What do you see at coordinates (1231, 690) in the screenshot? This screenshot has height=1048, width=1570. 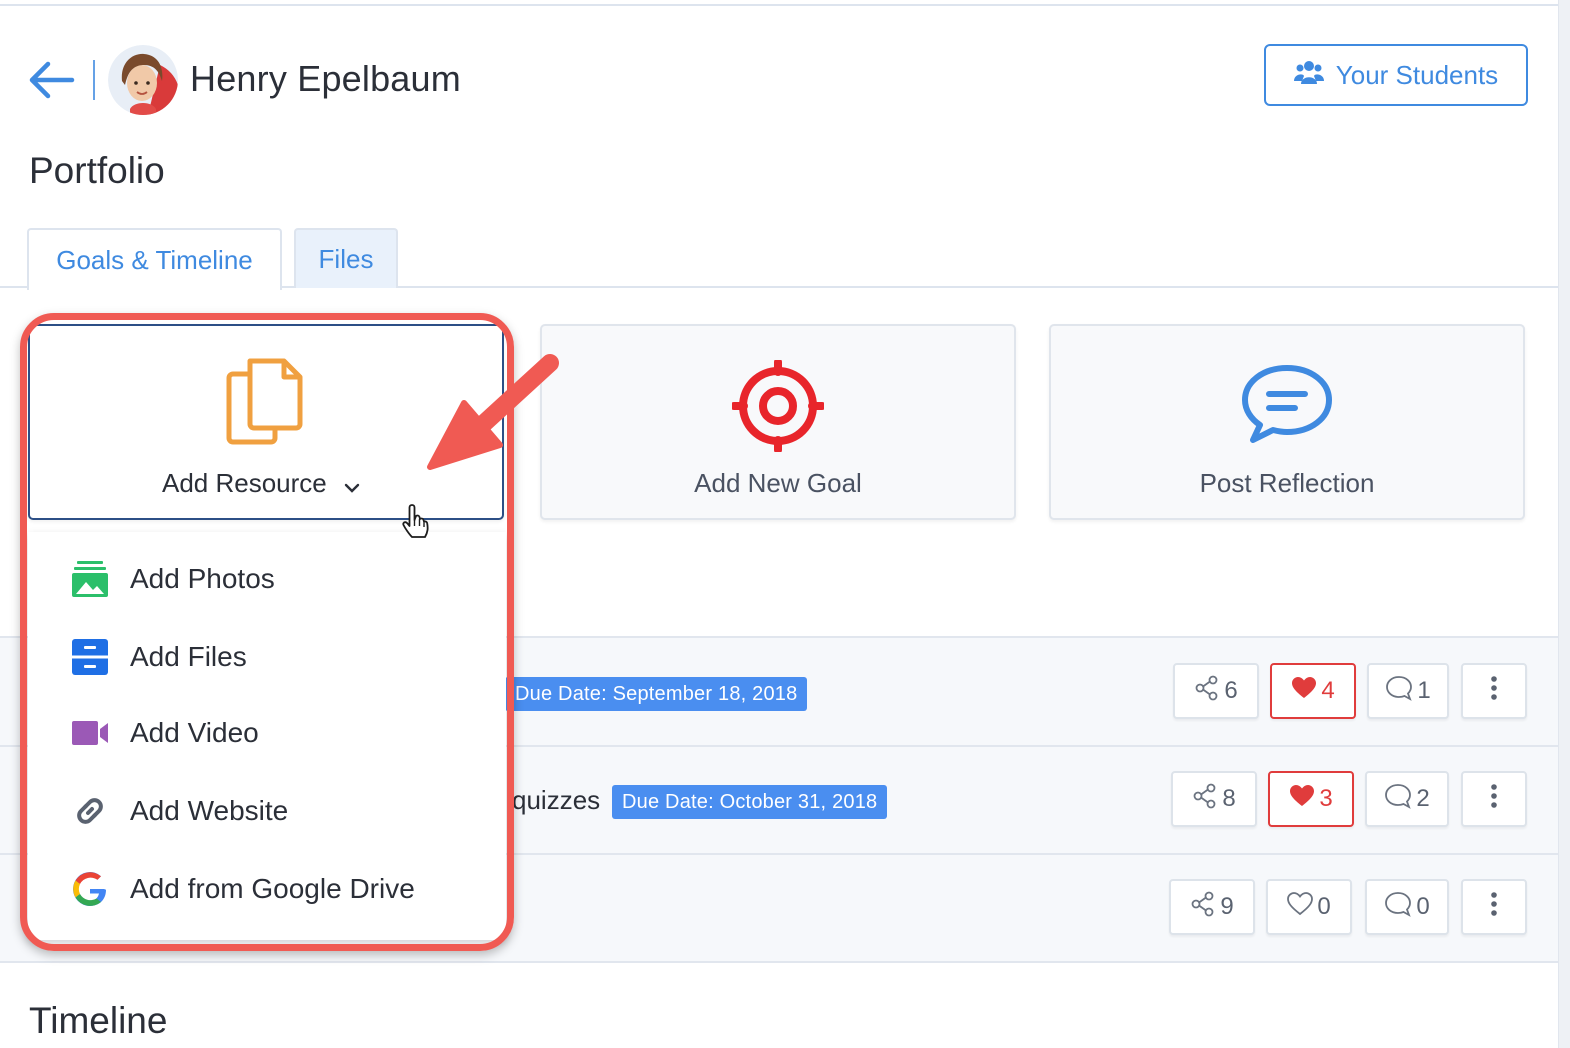 I see `share-count: 6` at bounding box center [1231, 690].